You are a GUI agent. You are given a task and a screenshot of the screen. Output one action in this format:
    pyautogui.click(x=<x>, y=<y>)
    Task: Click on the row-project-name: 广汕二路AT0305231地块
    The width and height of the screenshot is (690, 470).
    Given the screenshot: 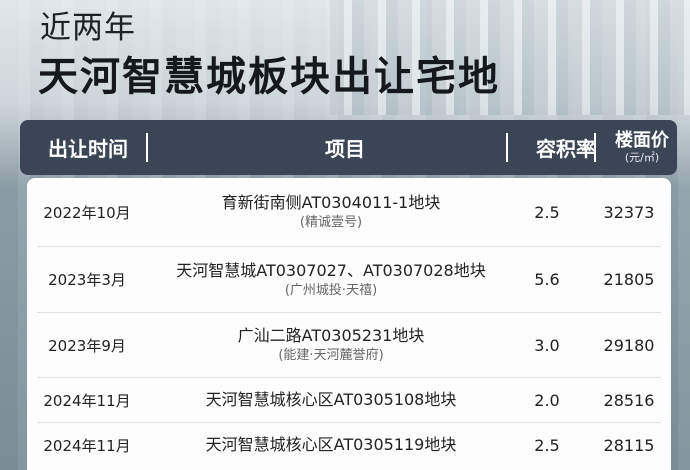 What is the action you would take?
    pyautogui.click(x=331, y=335)
    